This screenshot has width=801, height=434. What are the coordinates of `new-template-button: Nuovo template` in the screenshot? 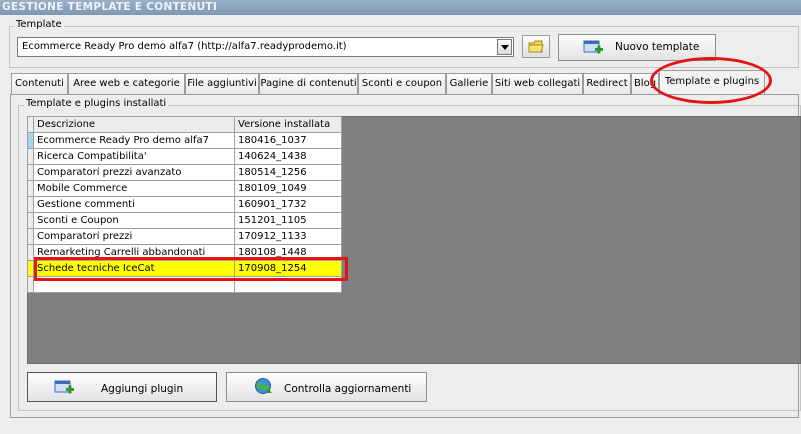 It's located at (637, 47).